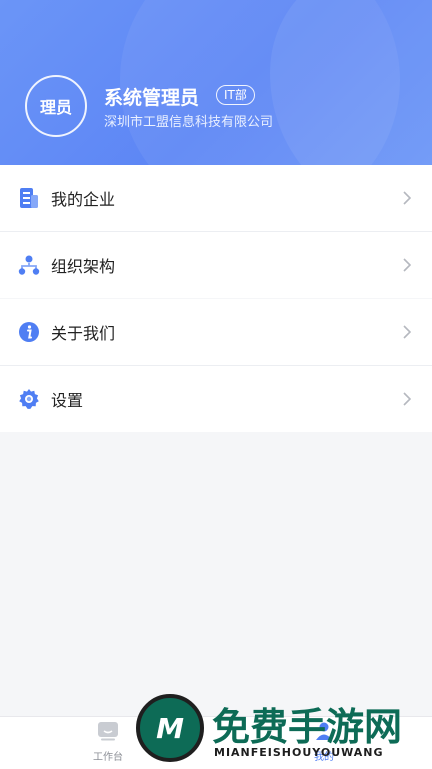 This screenshot has width=432, height=769. What do you see at coordinates (108, 757) in the screenshot?
I see `tab-label: 工作台` at bounding box center [108, 757].